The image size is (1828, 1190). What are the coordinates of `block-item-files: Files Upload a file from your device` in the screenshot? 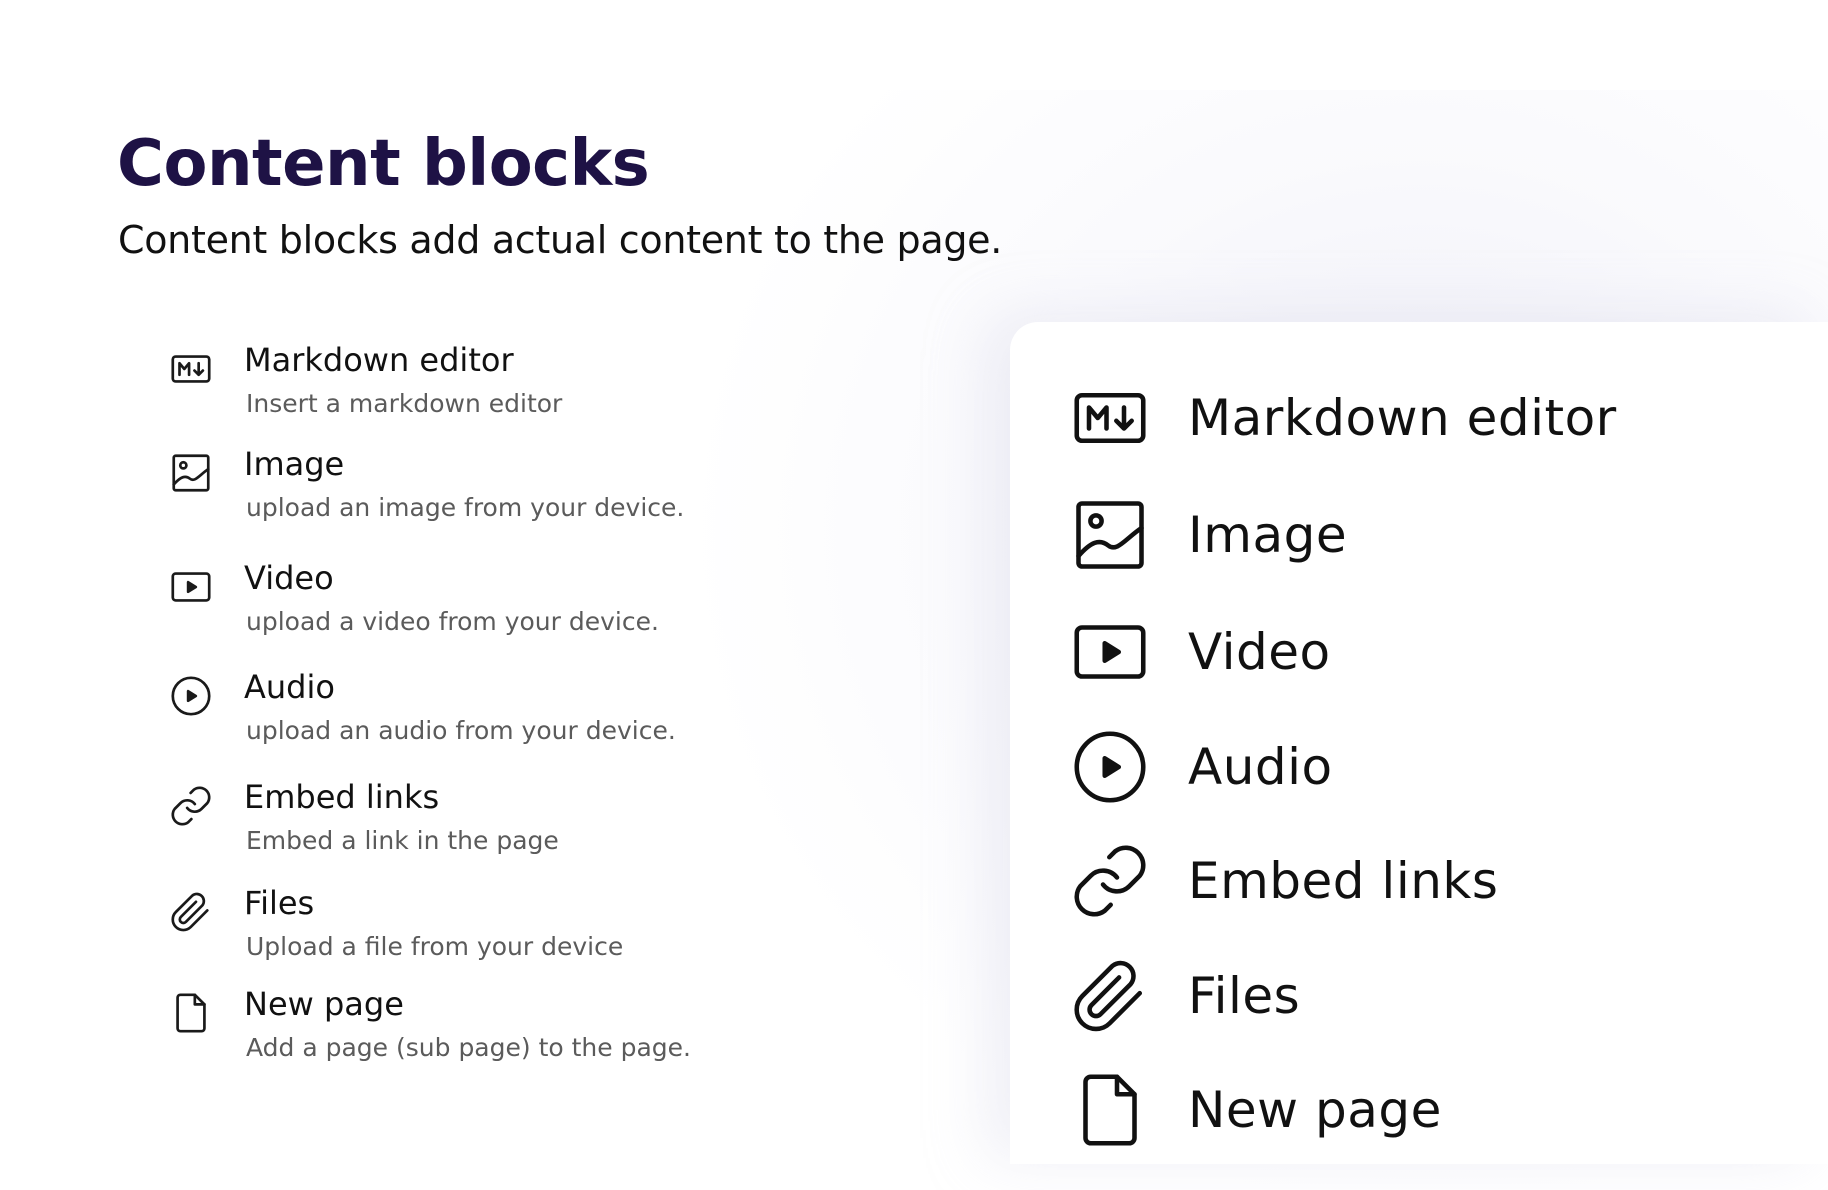 It's located at (488, 928).